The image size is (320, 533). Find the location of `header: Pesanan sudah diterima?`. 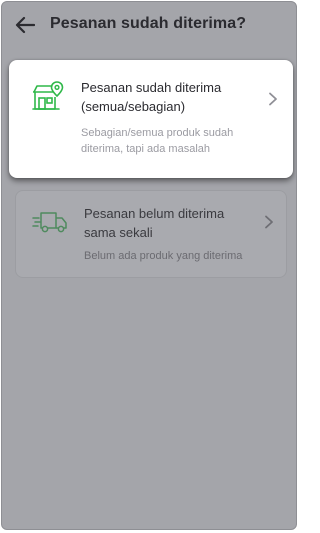

header: Pesanan sudah diterima? is located at coordinates (149, 25).